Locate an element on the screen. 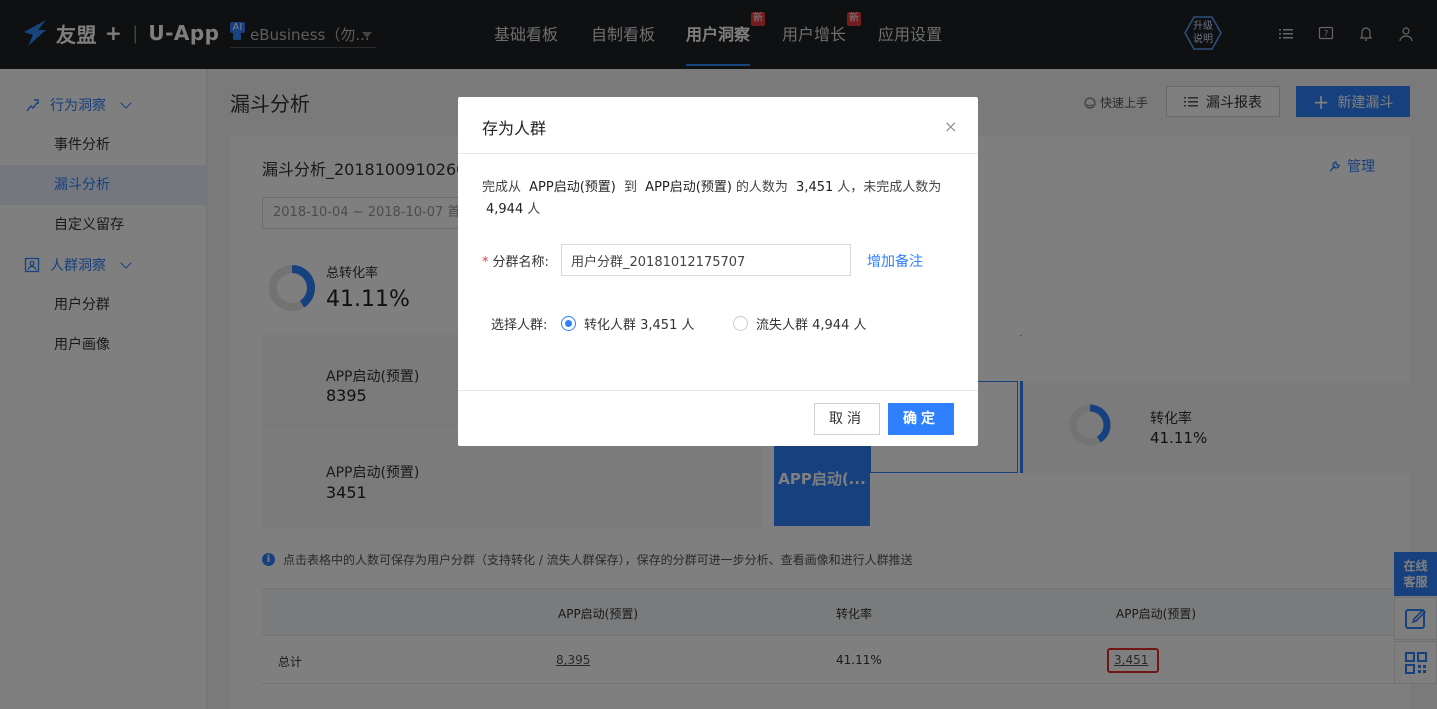 This screenshot has width=1437, height=709. desc-text: 完成从 is located at coordinates (502, 187).